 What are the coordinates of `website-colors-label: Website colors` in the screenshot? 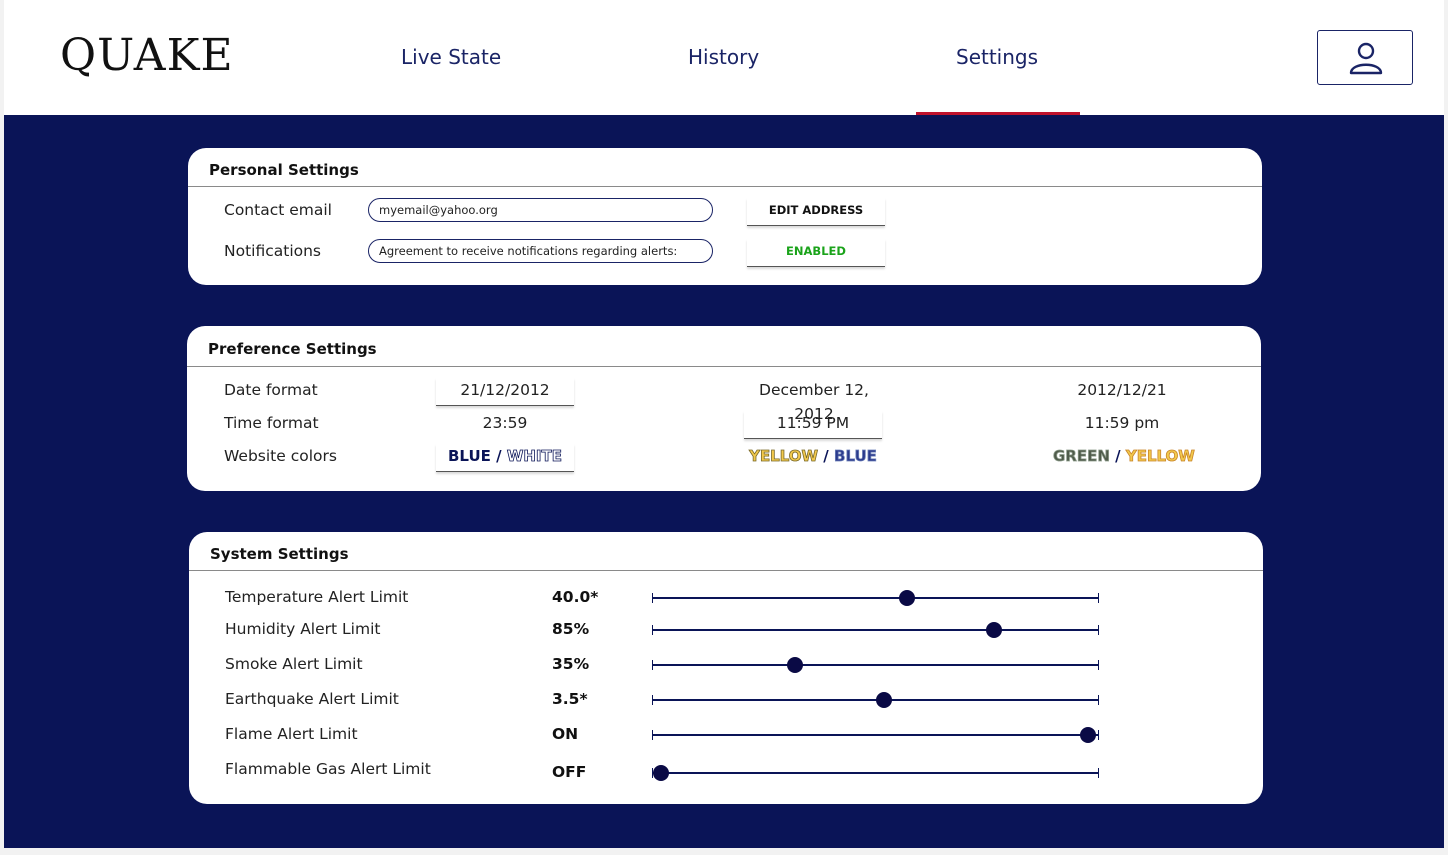 It's located at (280, 456).